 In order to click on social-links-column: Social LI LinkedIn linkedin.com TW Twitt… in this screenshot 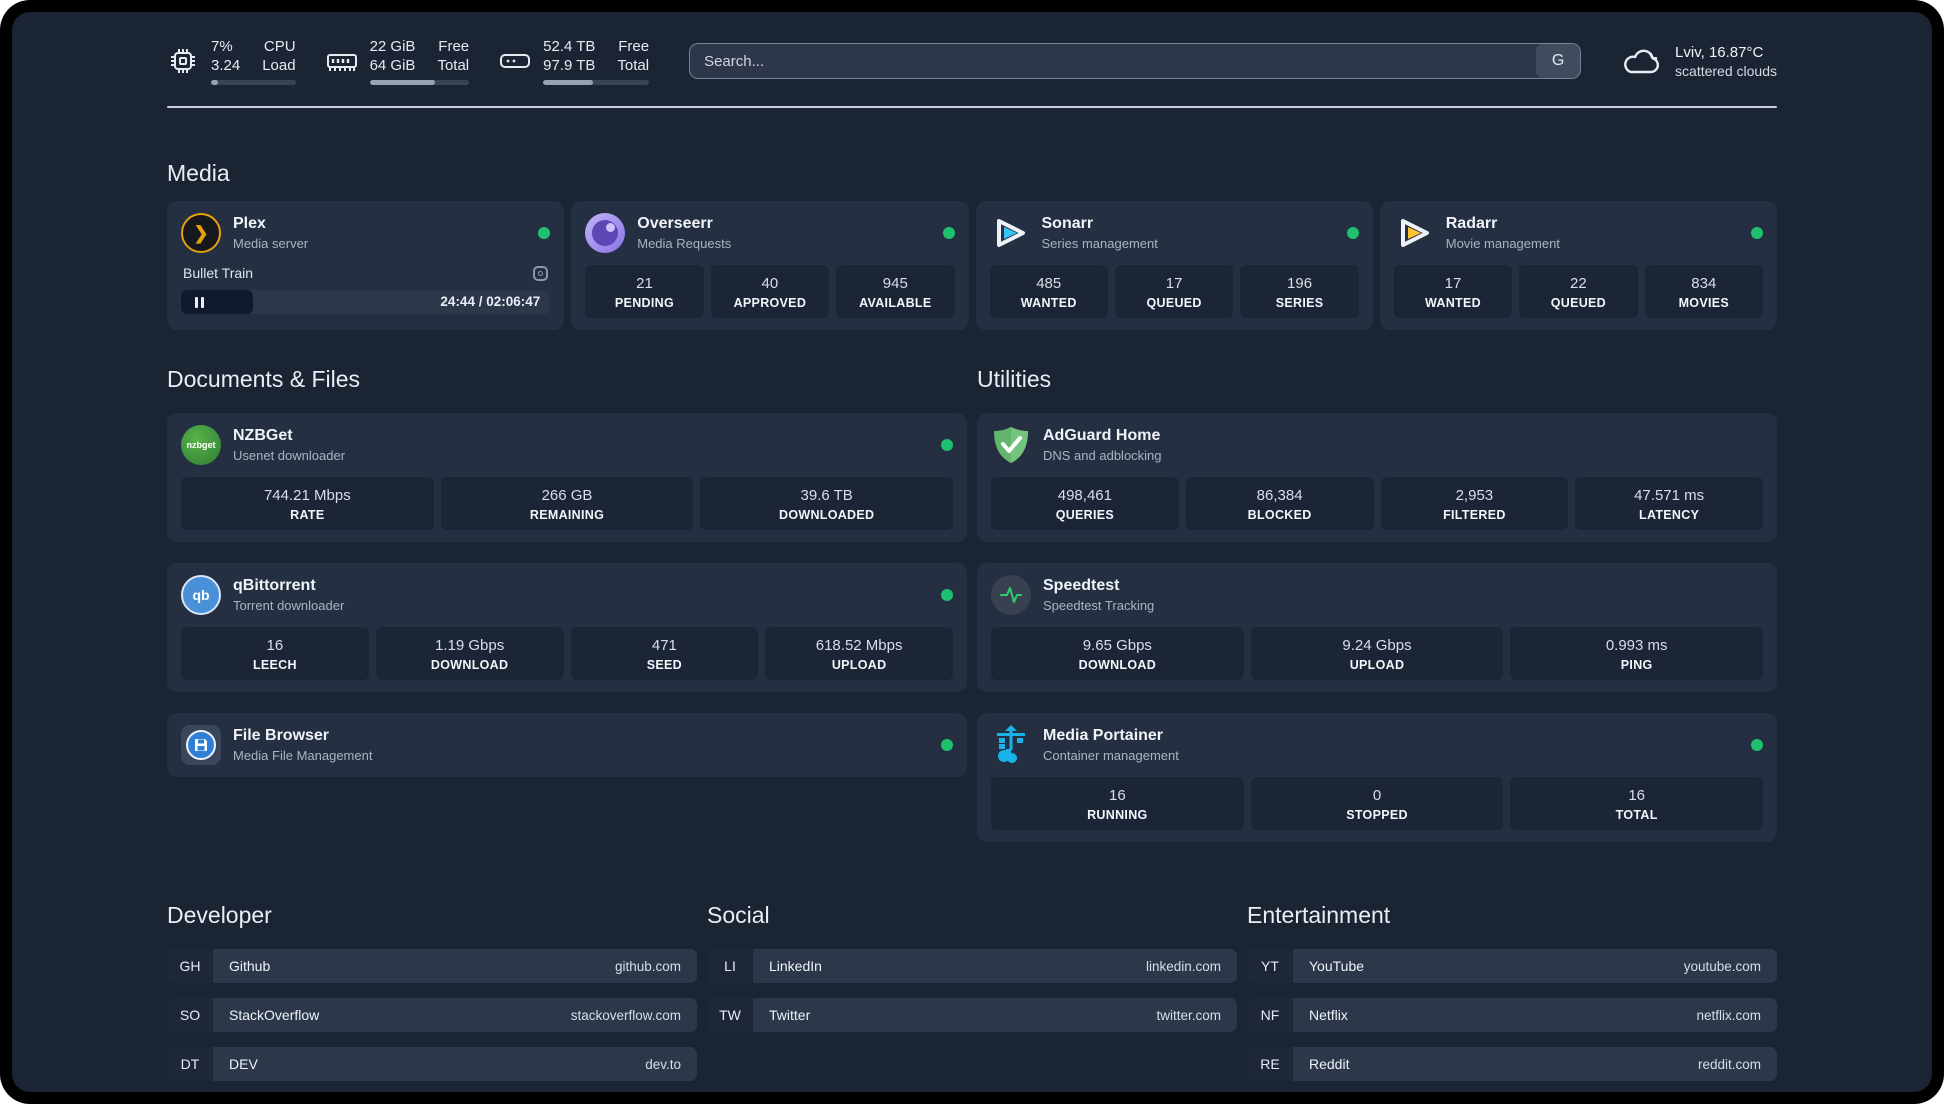, I will do `click(972, 991)`.